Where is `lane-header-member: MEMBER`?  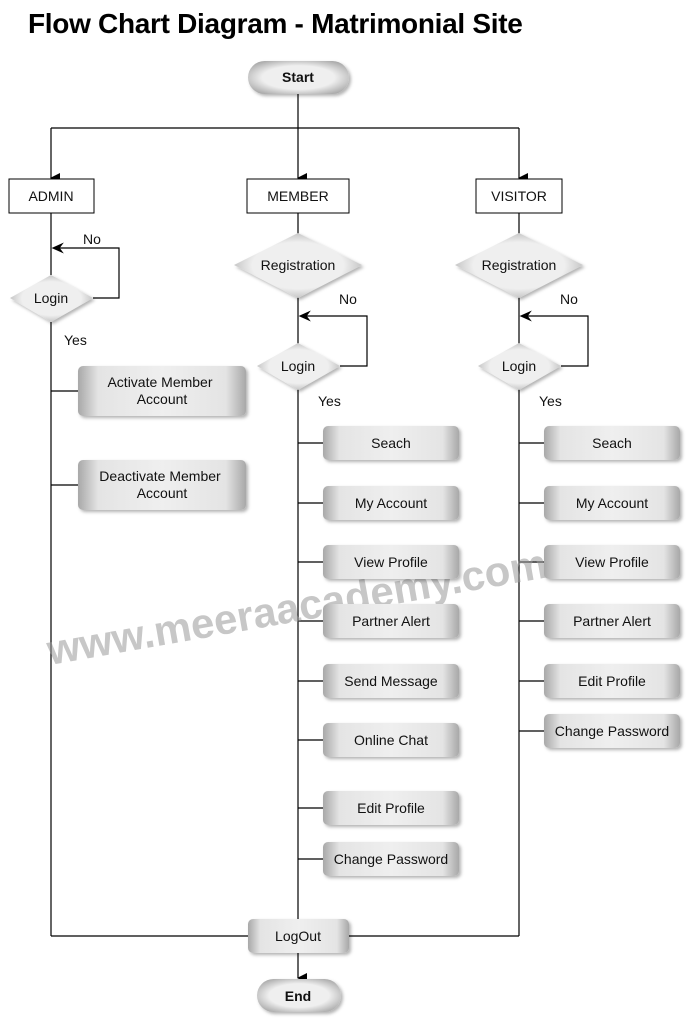 lane-header-member: MEMBER is located at coordinates (298, 196).